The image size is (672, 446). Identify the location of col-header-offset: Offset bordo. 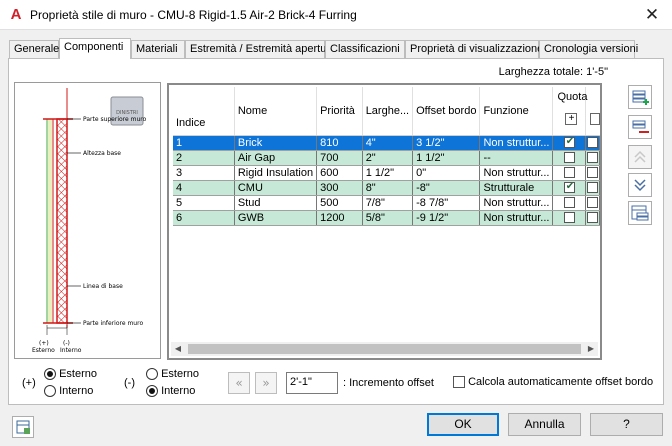
(446, 111).